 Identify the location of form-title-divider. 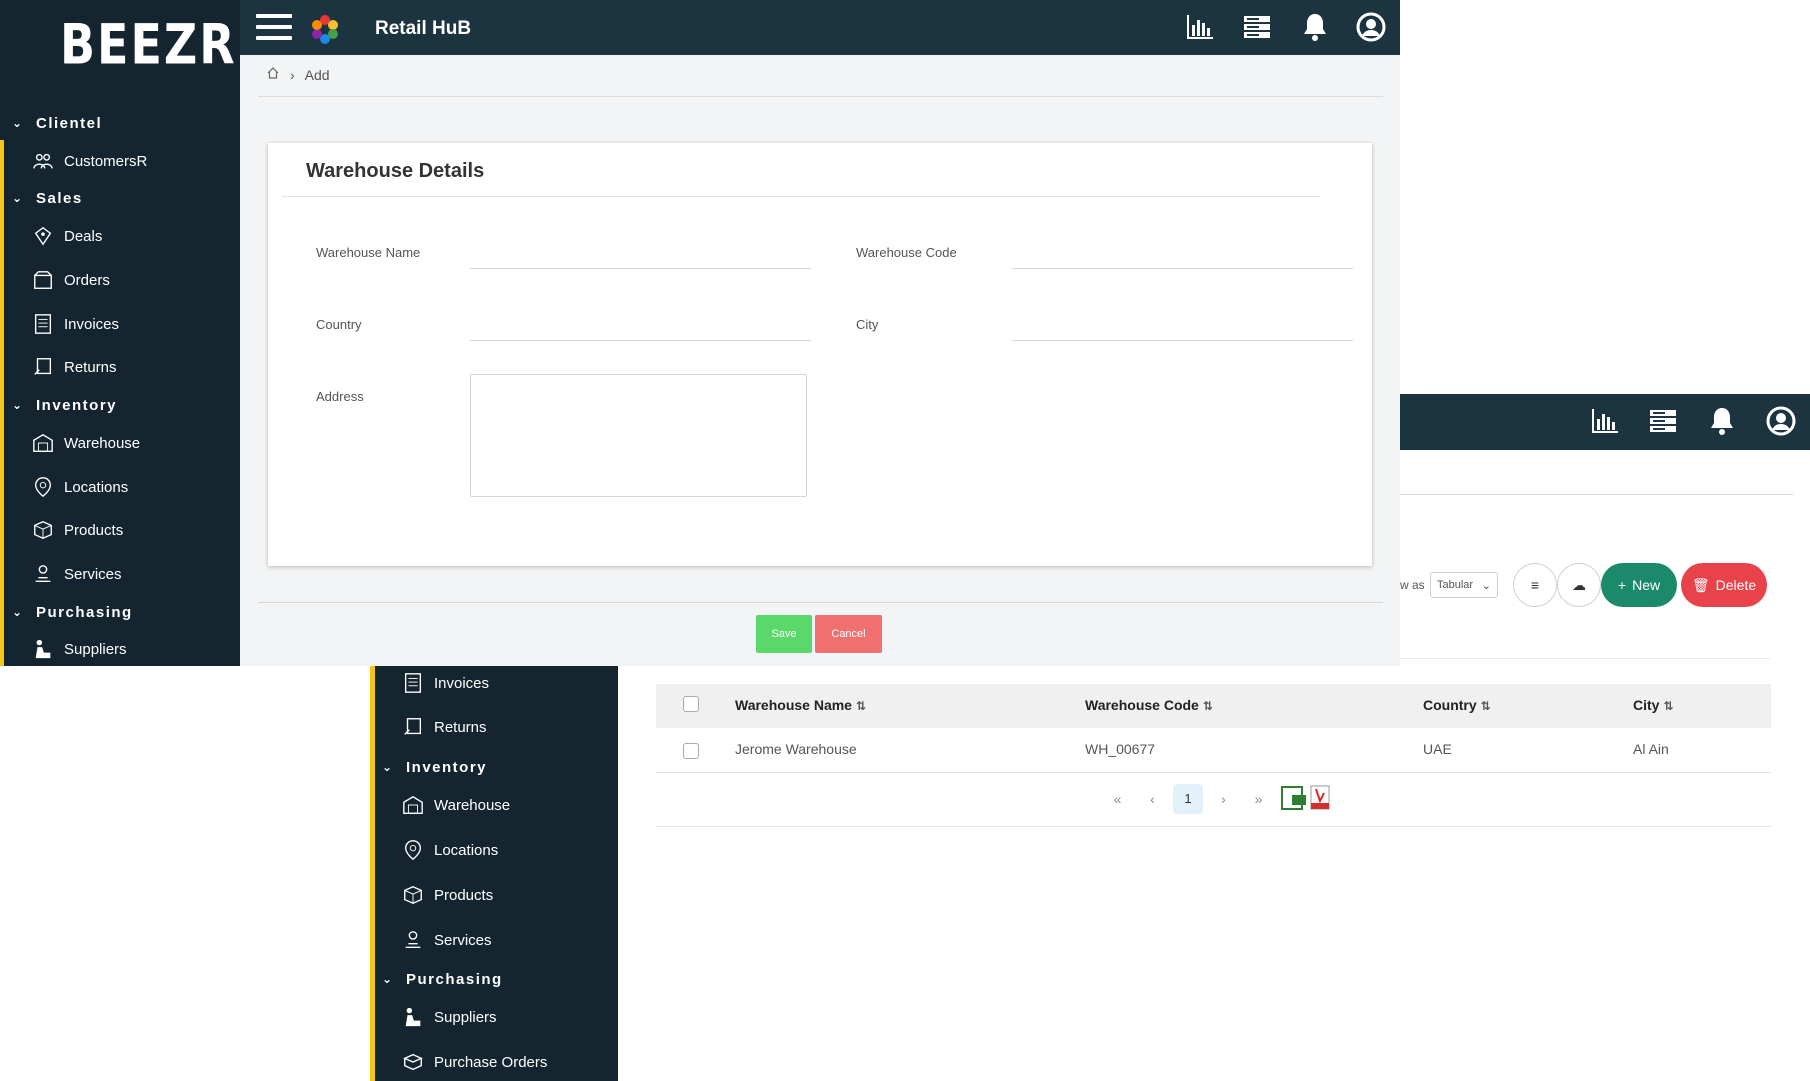
(801, 196).